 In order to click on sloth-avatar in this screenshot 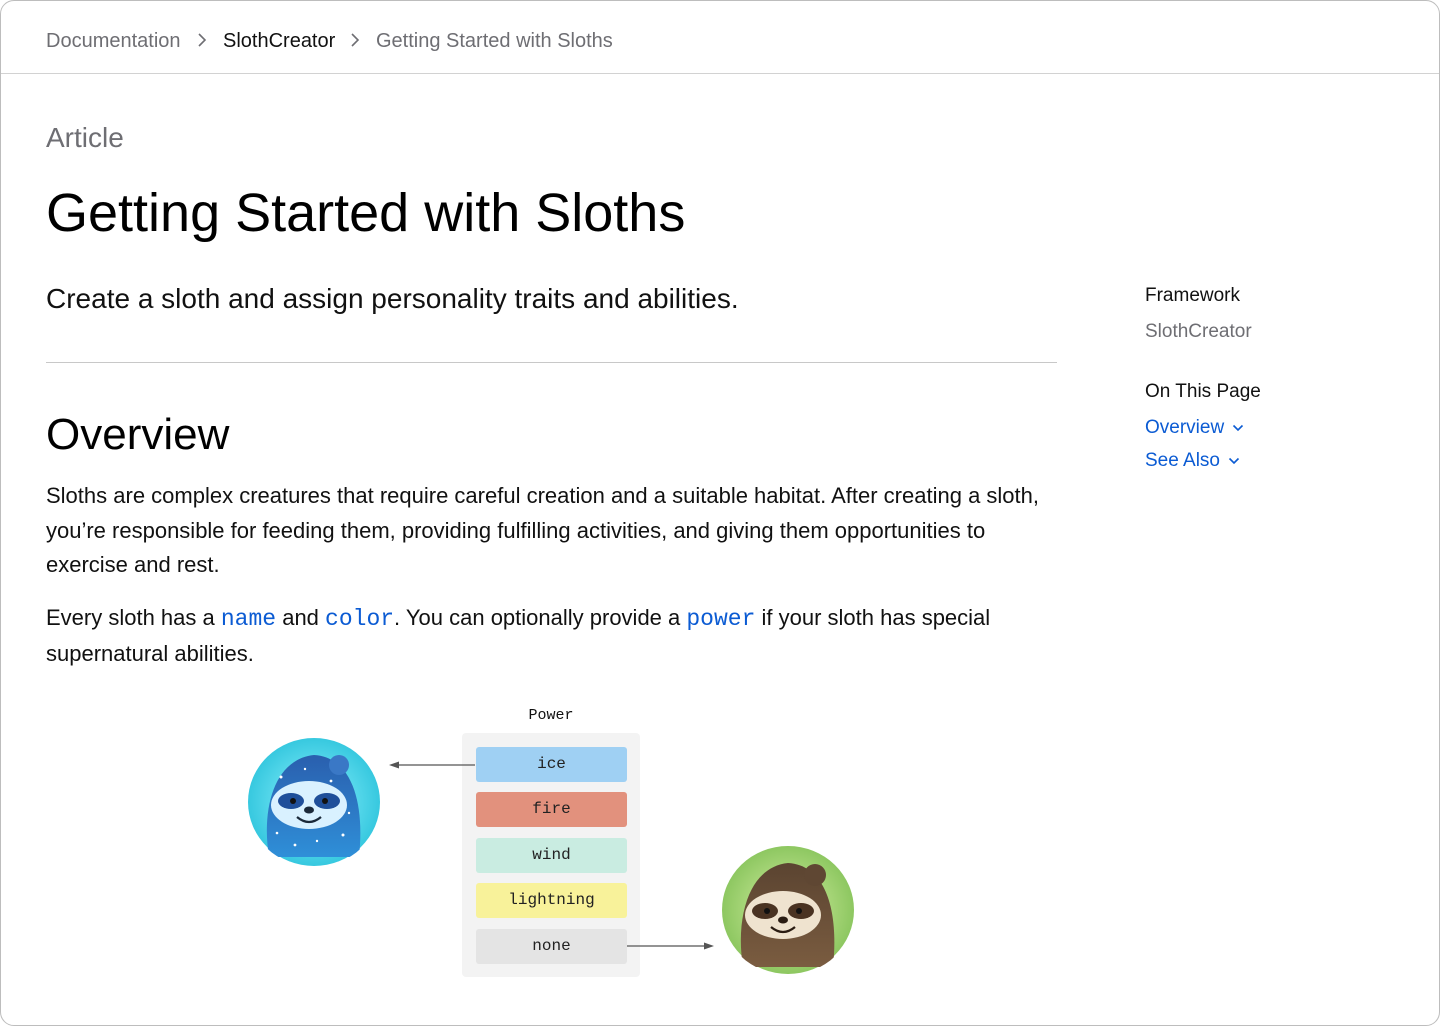, I will do `click(788, 910)`.